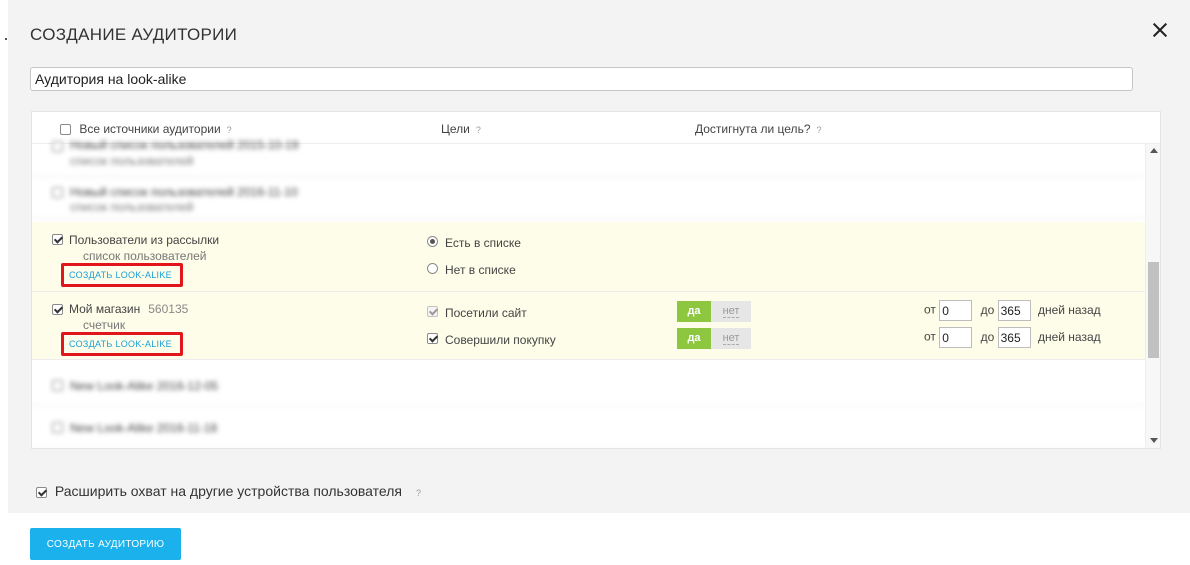  Describe the element at coordinates (432, 268) in the screenshot. I see `not-in-list-radio` at that location.